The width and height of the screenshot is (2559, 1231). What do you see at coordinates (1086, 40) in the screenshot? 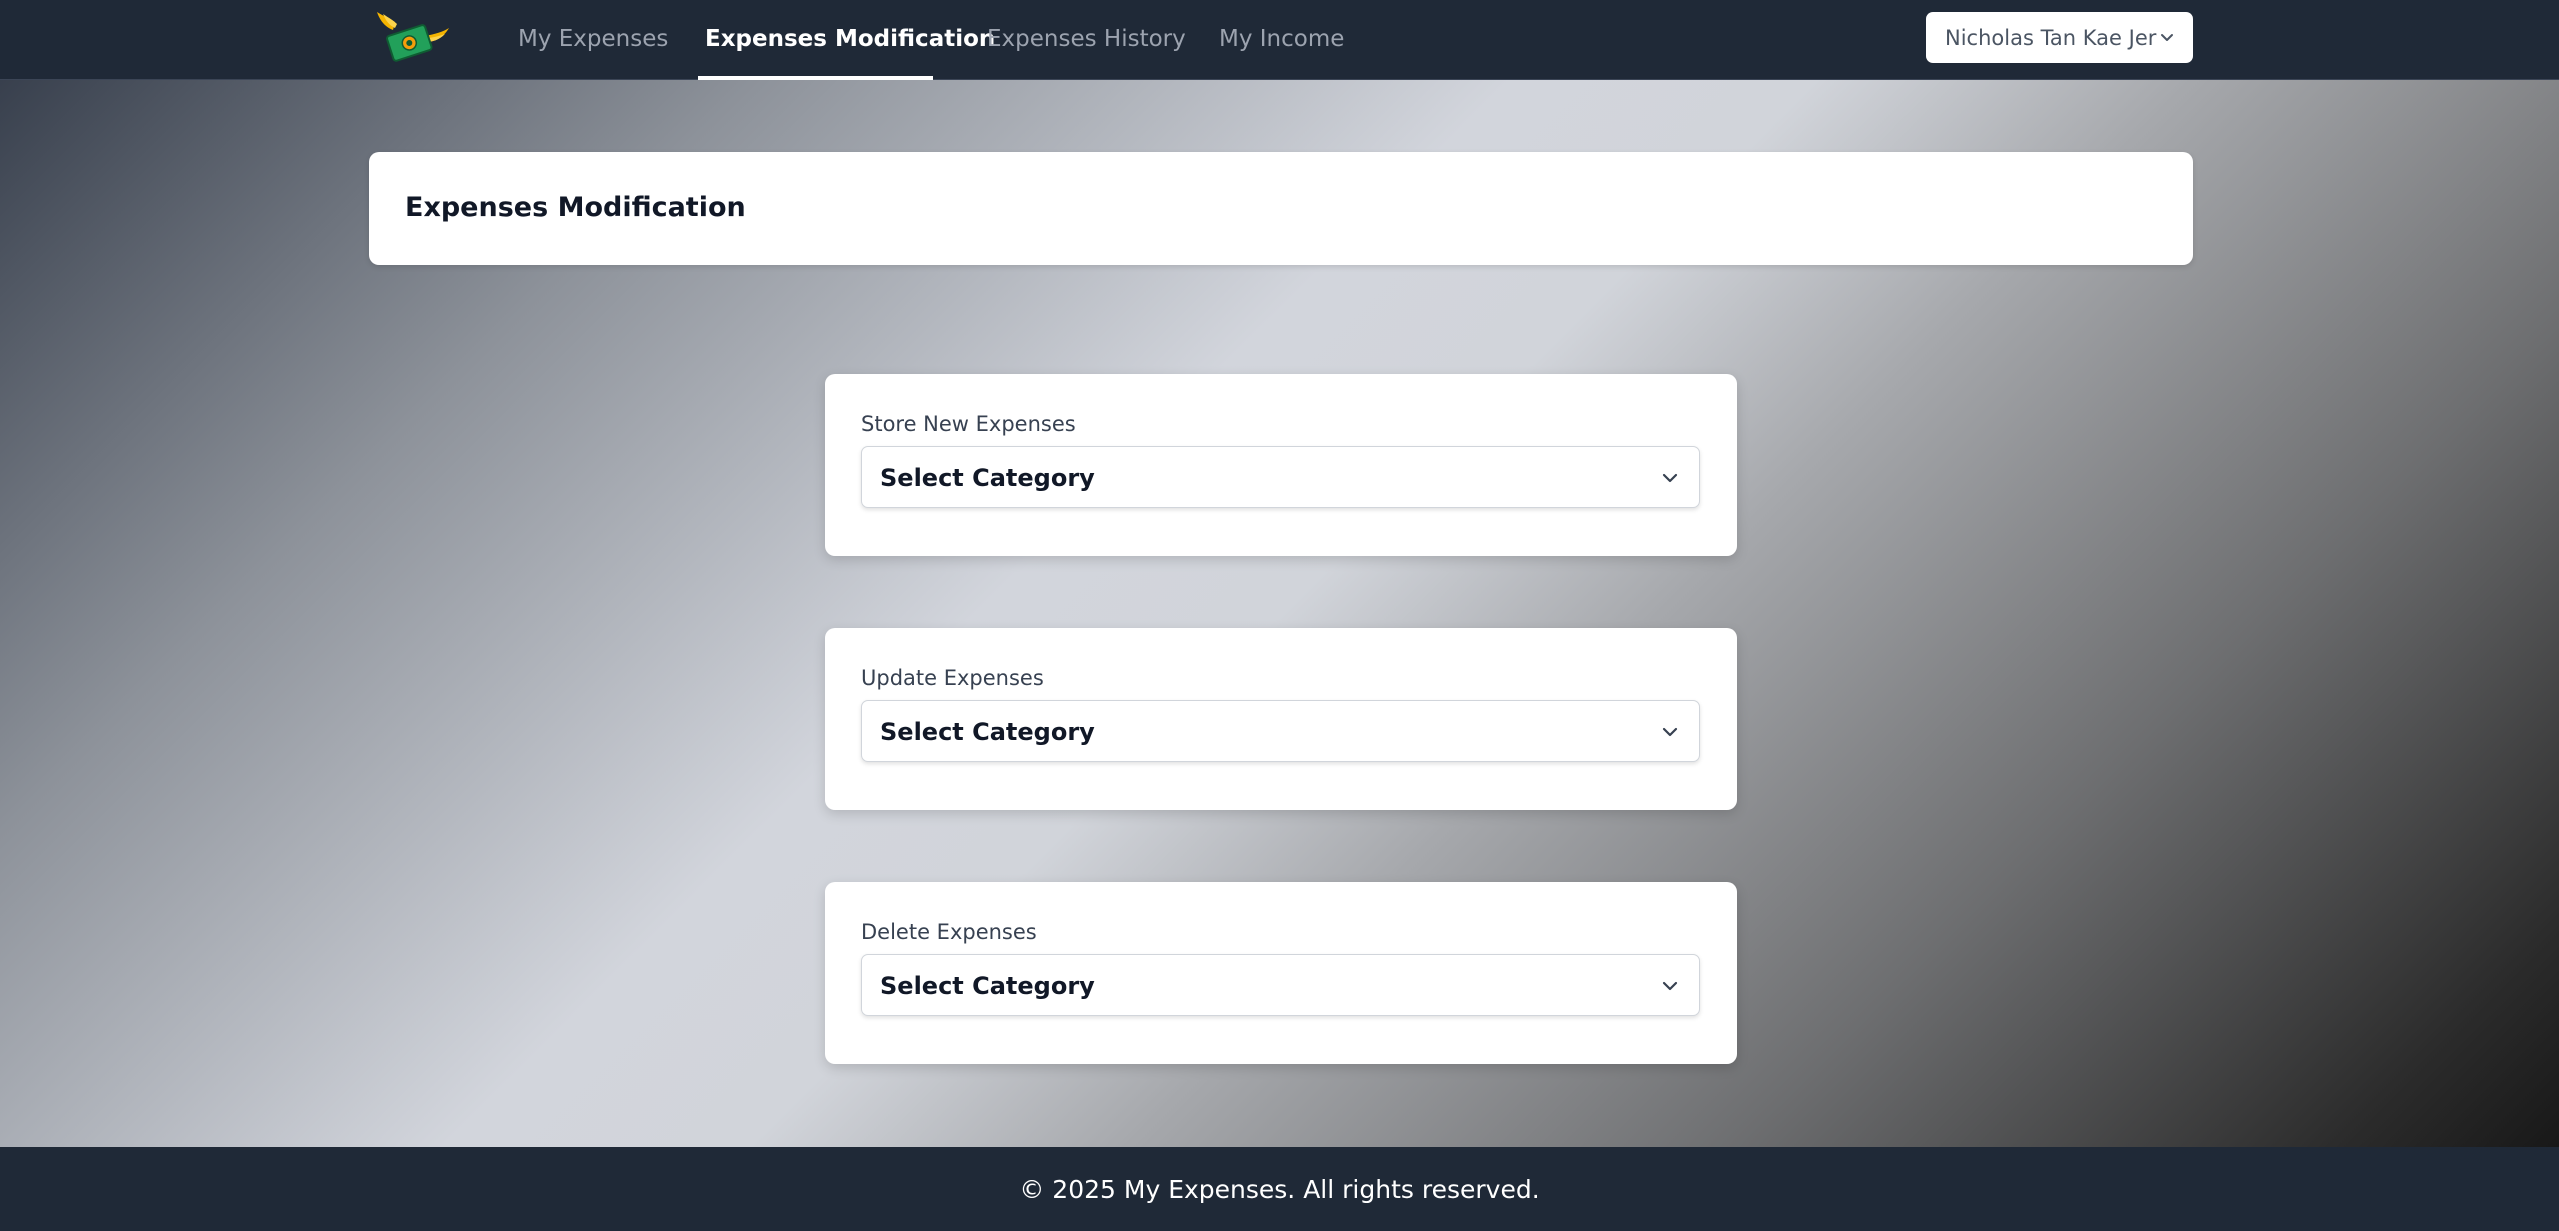
I see `nav-link-expenses-history: Expenses History` at bounding box center [1086, 40].